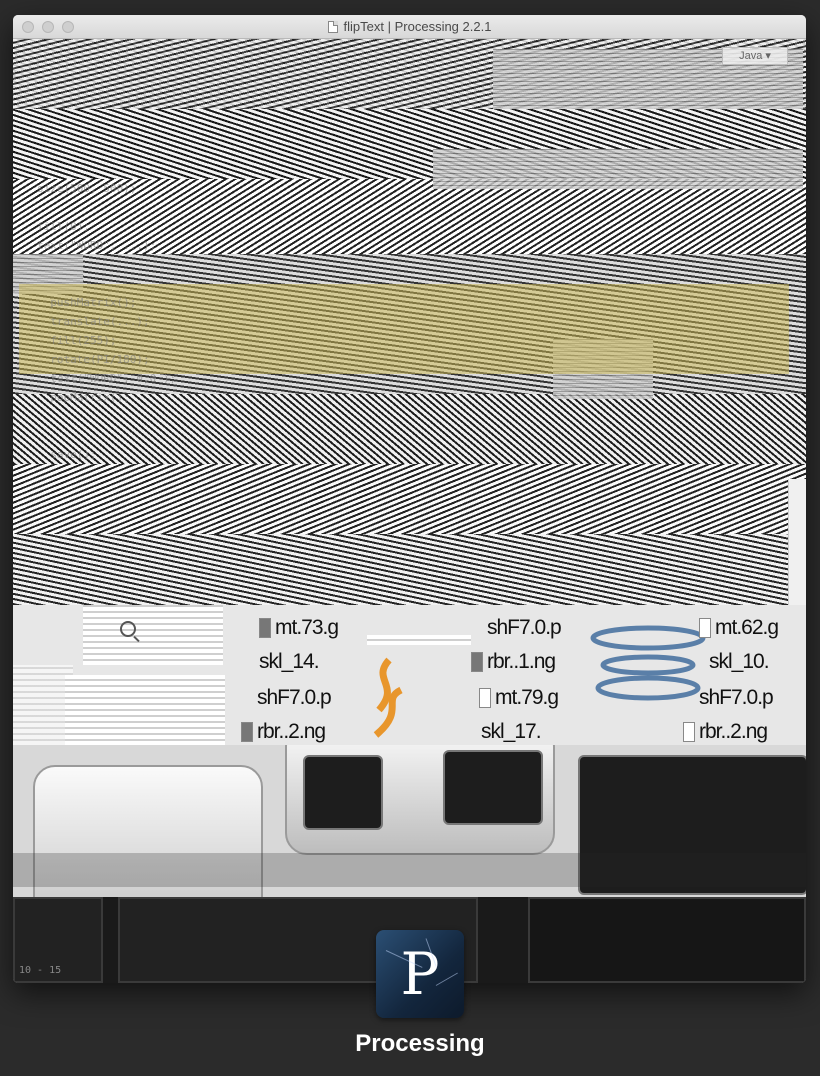  What do you see at coordinates (97, 245) in the screenshot?
I see `code-line: text("WORD", ...);` at bounding box center [97, 245].